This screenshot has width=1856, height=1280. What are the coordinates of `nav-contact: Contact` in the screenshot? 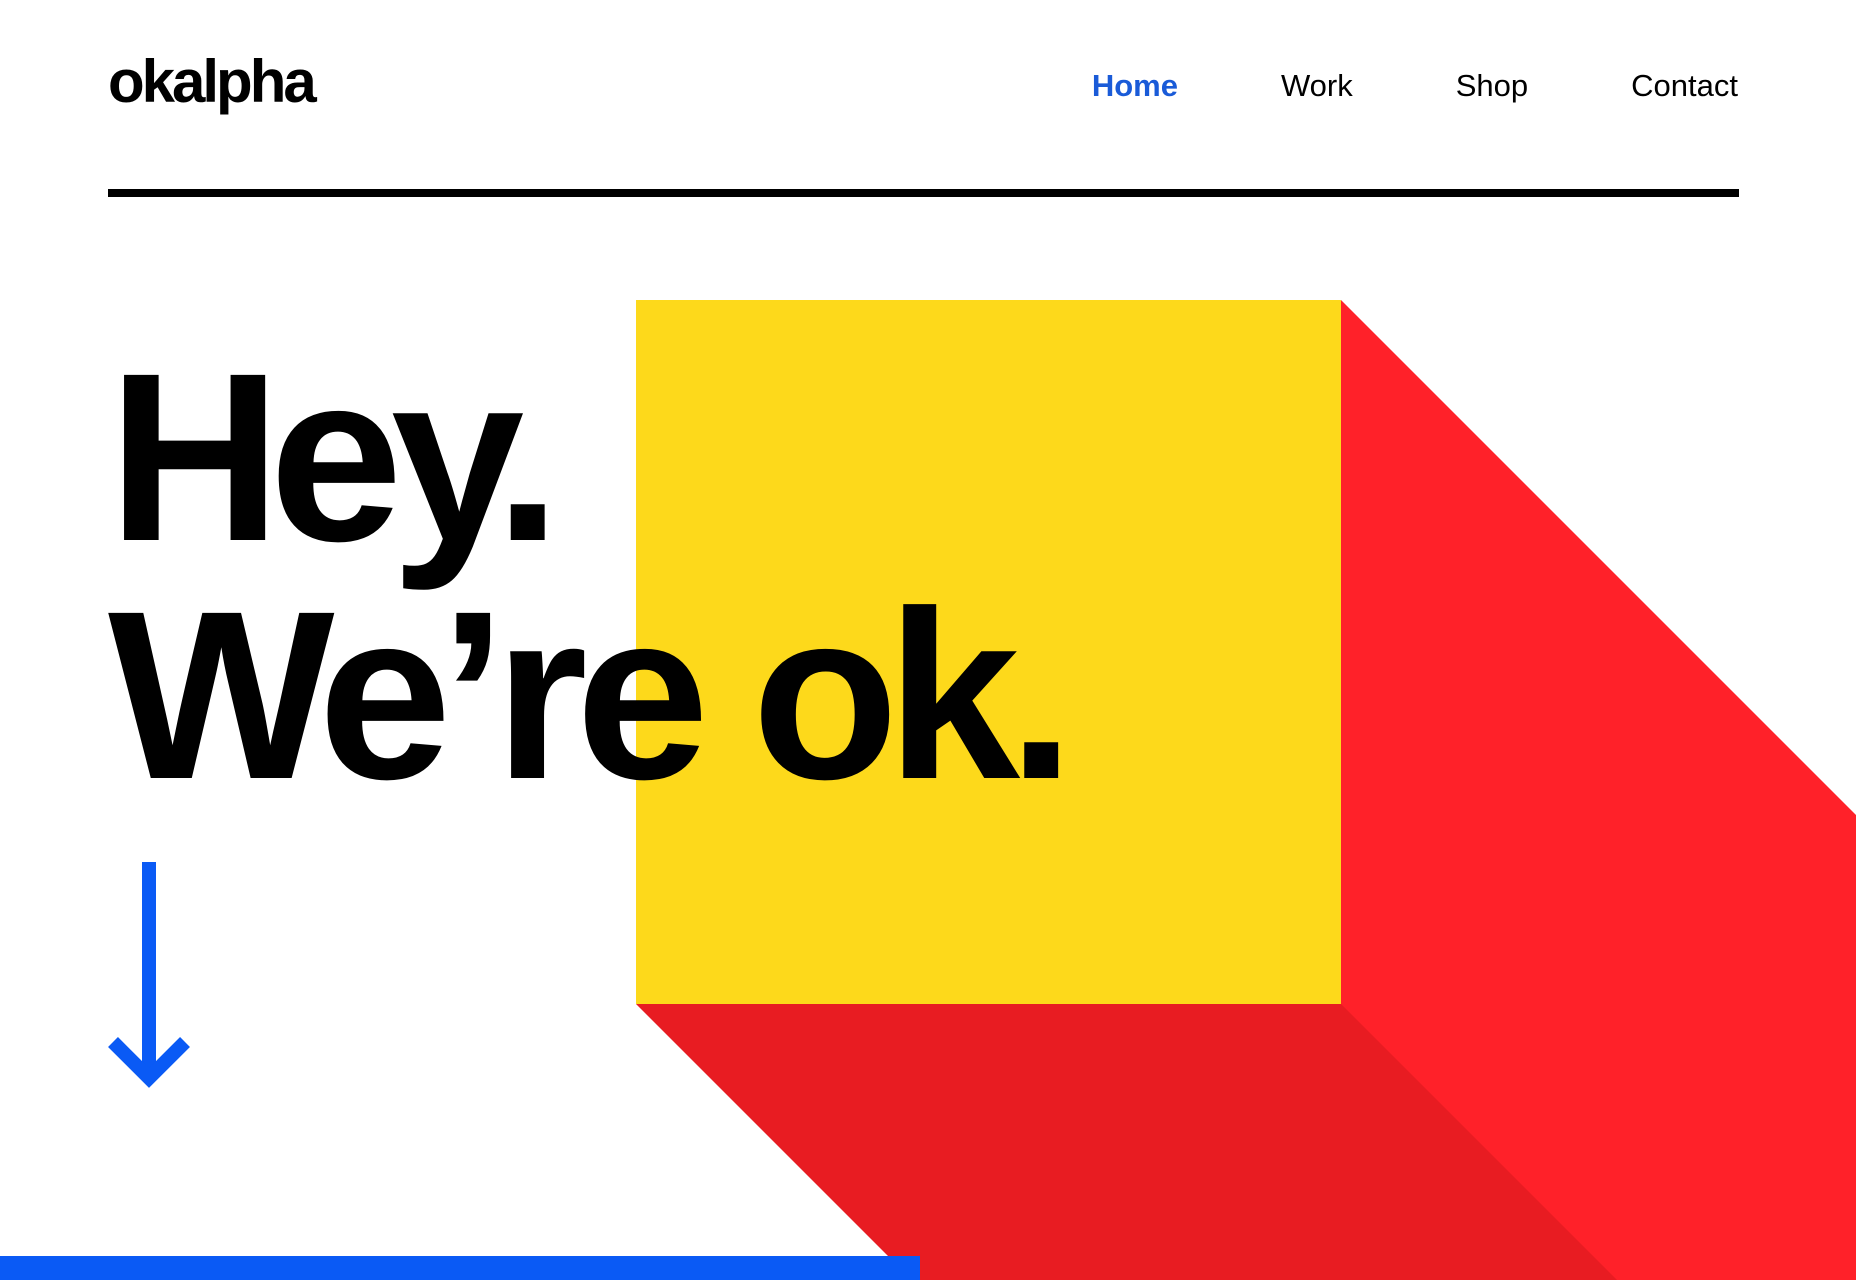 It's located at (1684, 85).